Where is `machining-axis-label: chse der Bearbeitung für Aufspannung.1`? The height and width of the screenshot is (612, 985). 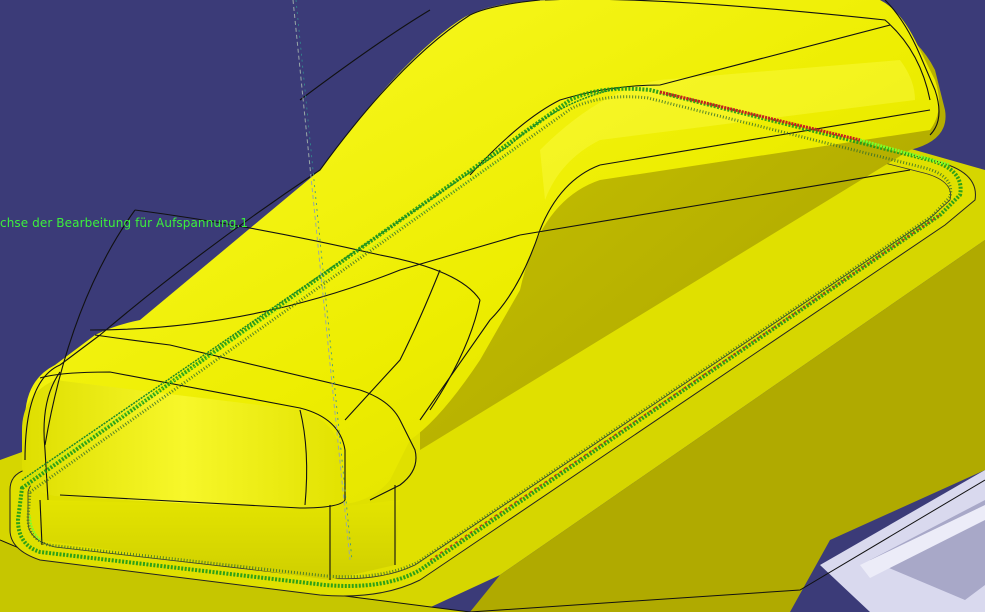
machining-axis-label: chse der Bearbeitung für Aufspannung.1 is located at coordinates (124, 223).